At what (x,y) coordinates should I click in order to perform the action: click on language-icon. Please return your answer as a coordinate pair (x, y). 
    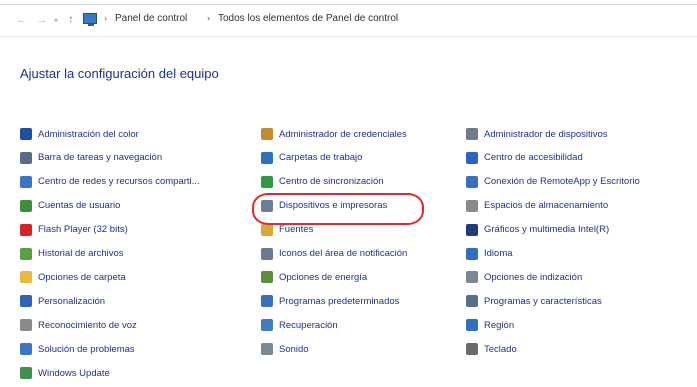
    Looking at the image, I should click on (472, 253).